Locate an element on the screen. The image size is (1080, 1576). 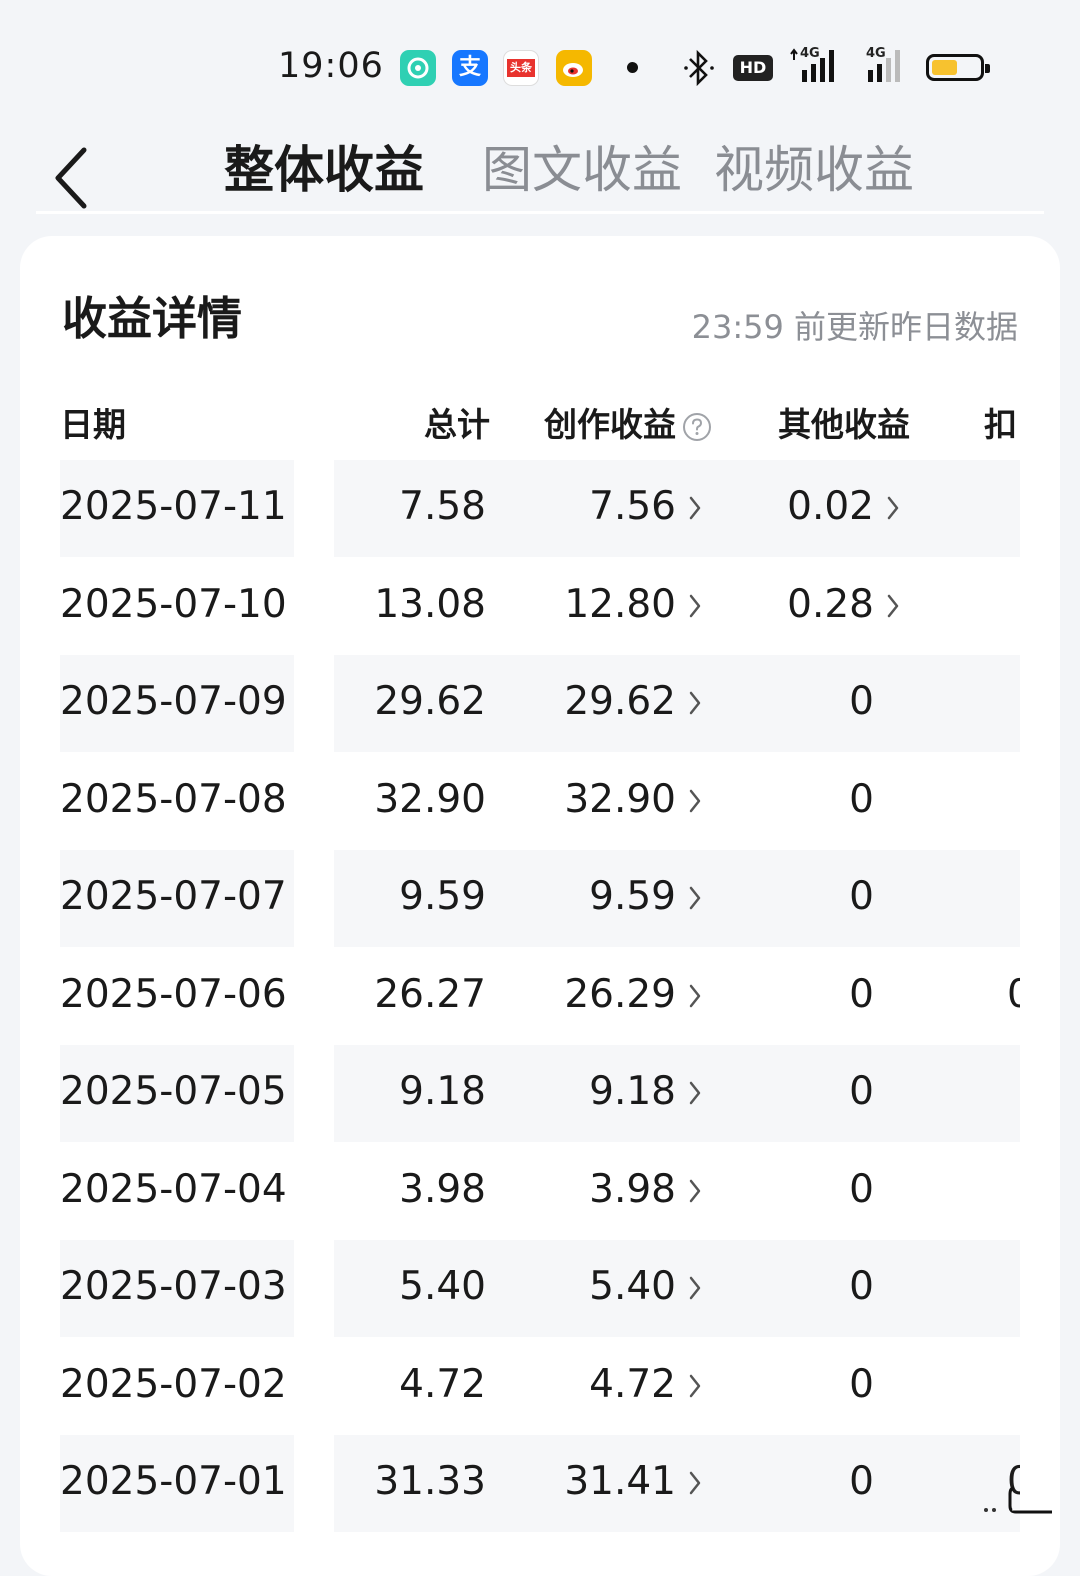
table-row: 2025-07-04 3.98 3.98 0 is located at coordinates (540, 1191).